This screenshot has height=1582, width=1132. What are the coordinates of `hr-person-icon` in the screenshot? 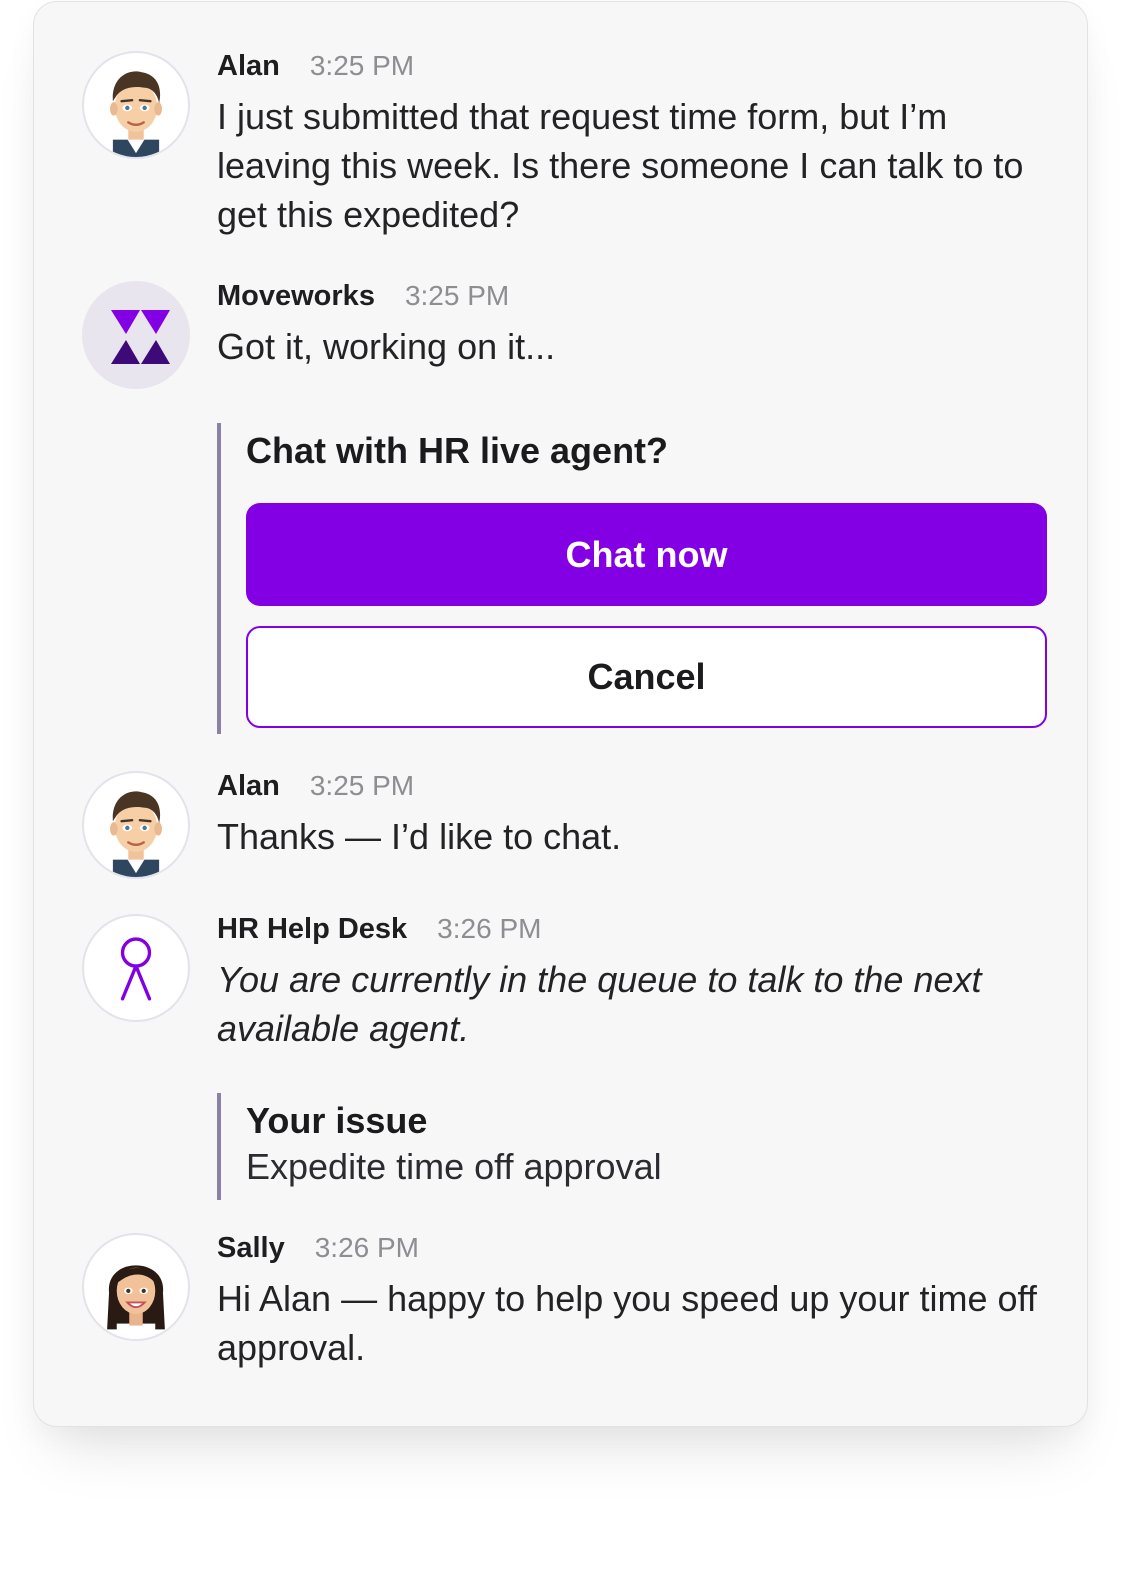 It's located at (136, 968).